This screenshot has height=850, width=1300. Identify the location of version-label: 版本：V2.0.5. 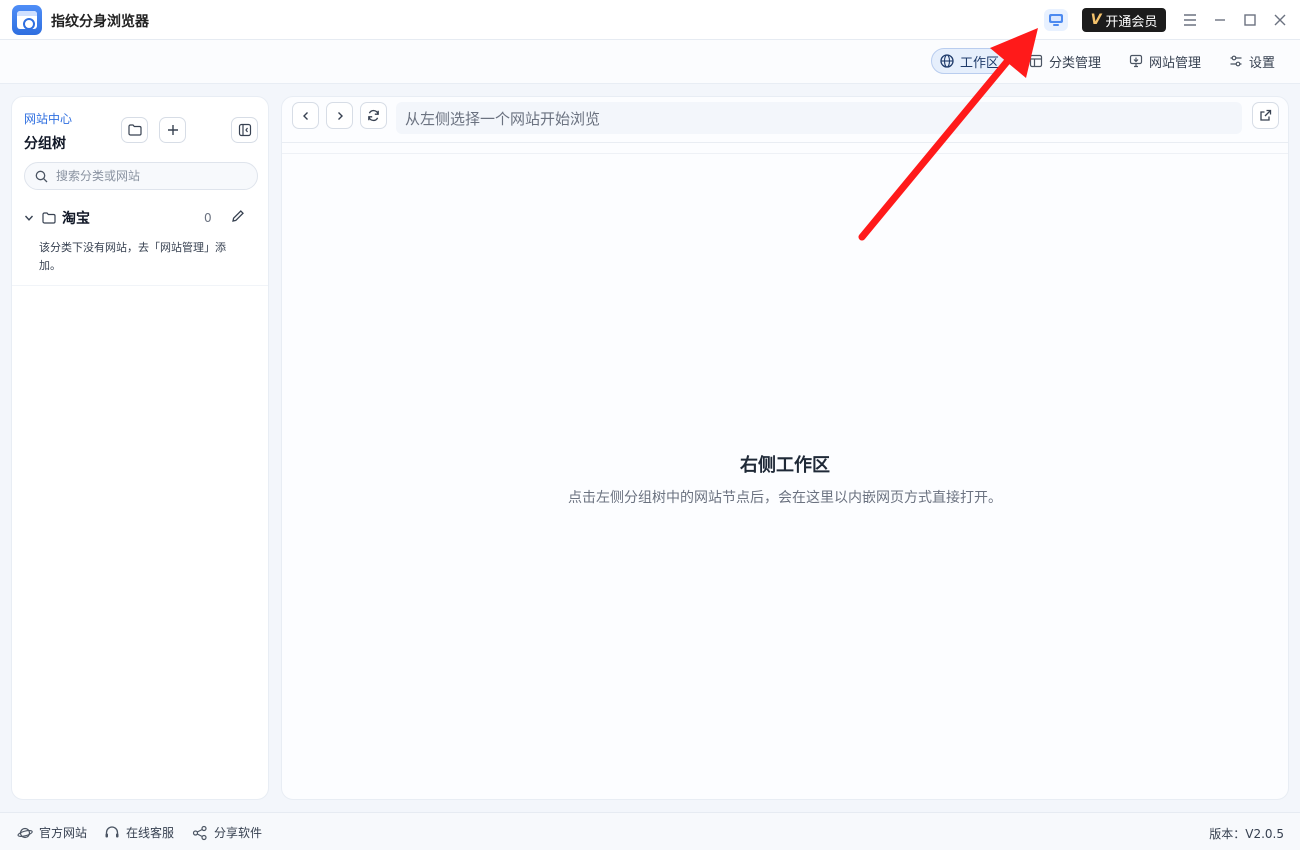
(1246, 834).